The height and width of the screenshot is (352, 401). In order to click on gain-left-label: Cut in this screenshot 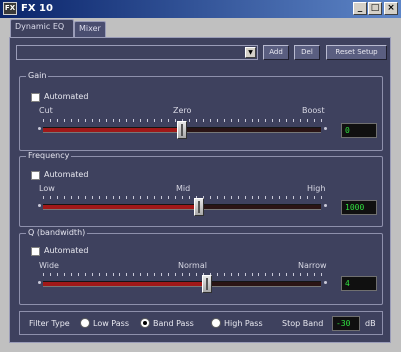, I will do `click(46, 110)`.